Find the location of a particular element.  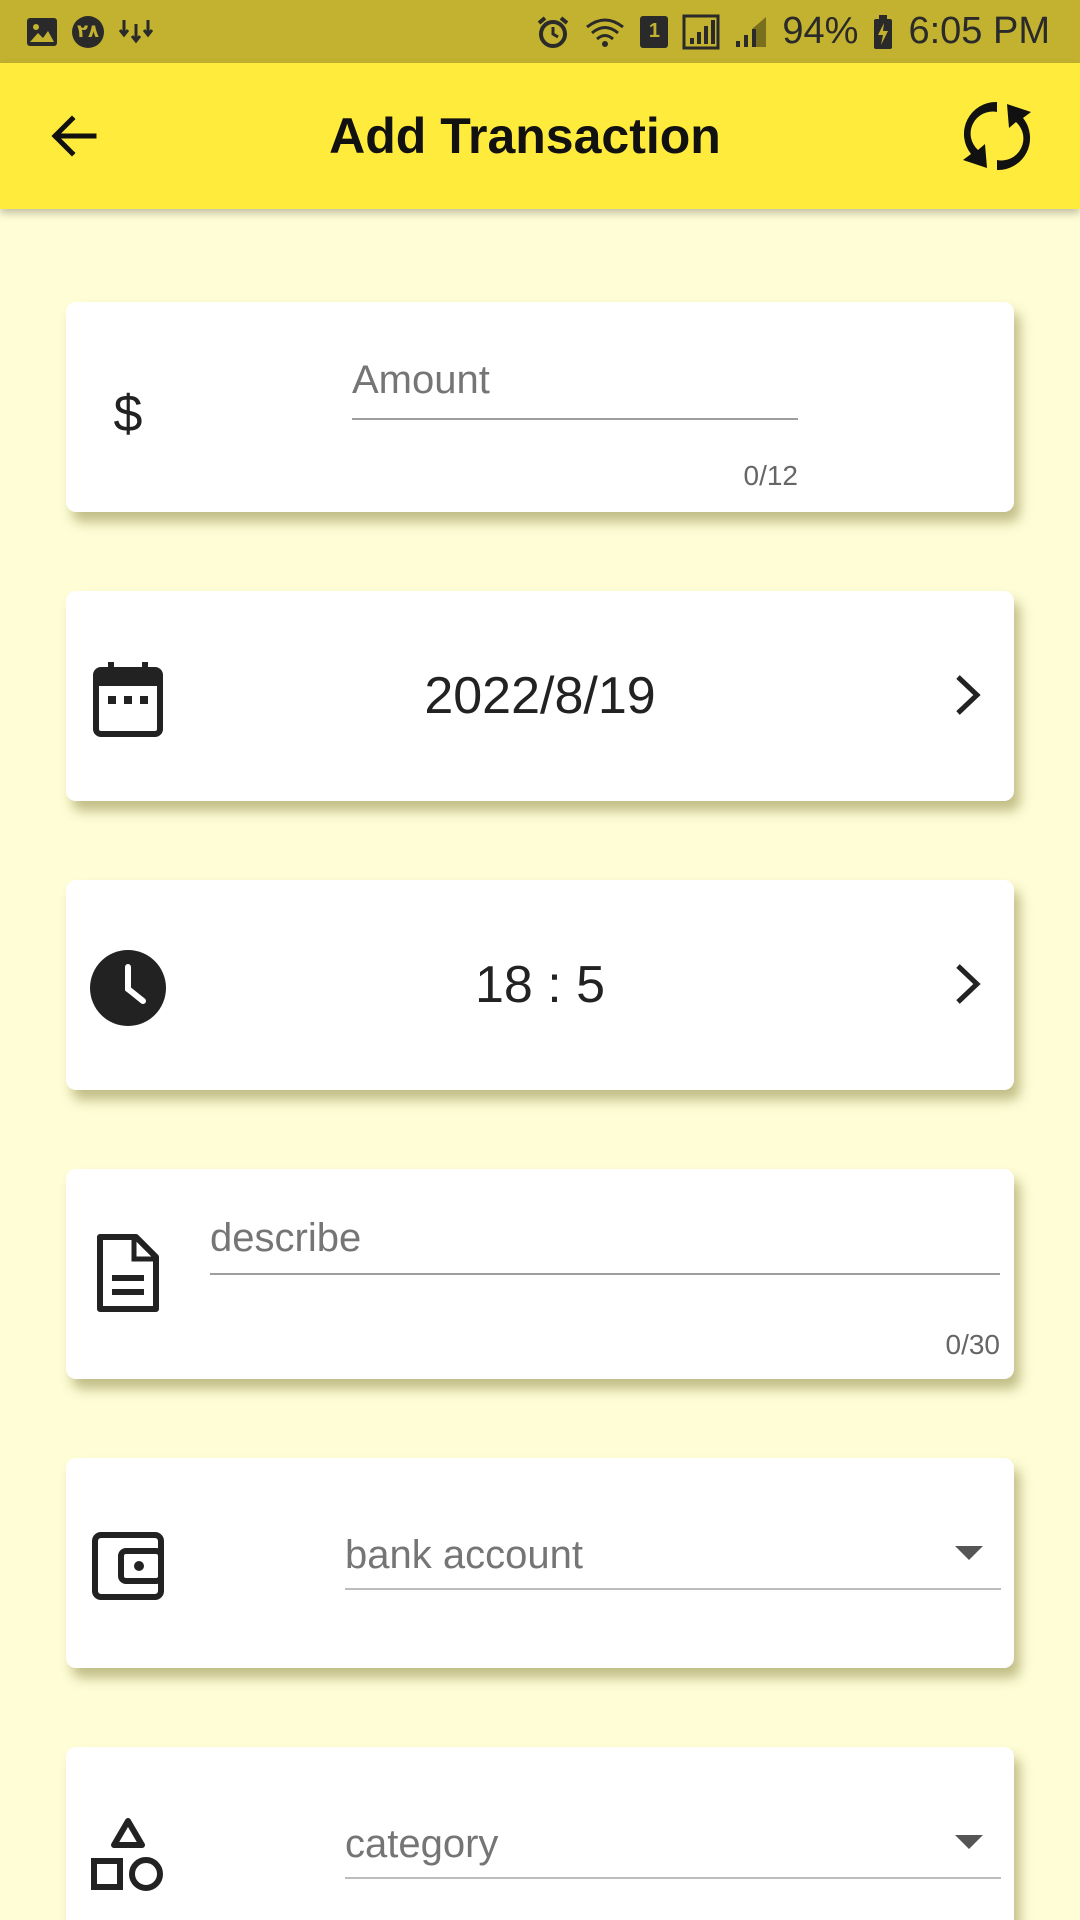

app-bar: Add Transaction is located at coordinates (540, 136).